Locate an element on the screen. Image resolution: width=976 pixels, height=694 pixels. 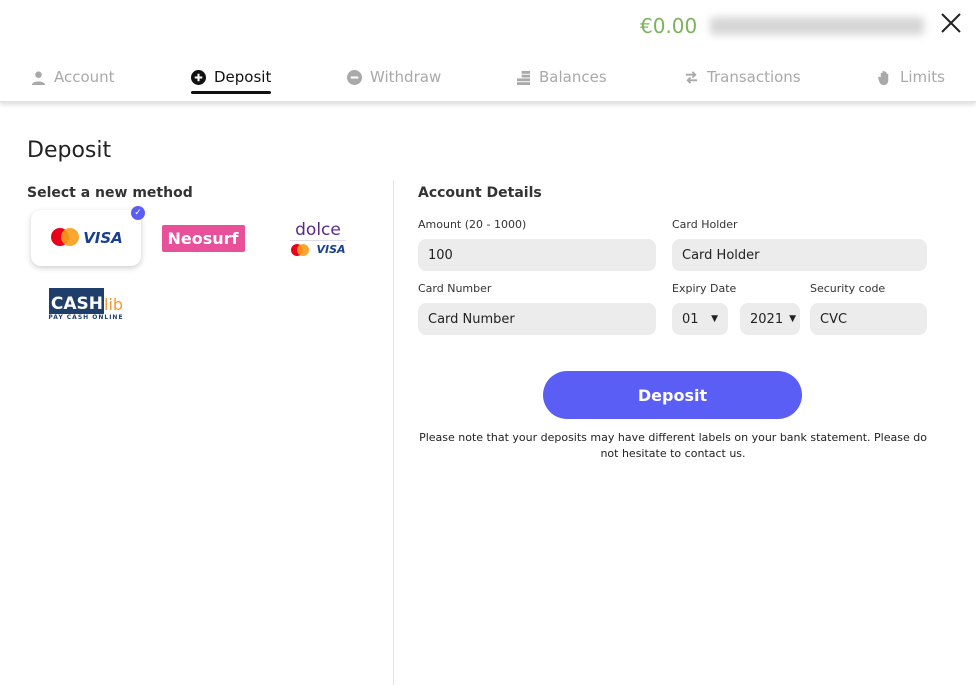
tab-transactions: Transactions is located at coordinates (742, 77).